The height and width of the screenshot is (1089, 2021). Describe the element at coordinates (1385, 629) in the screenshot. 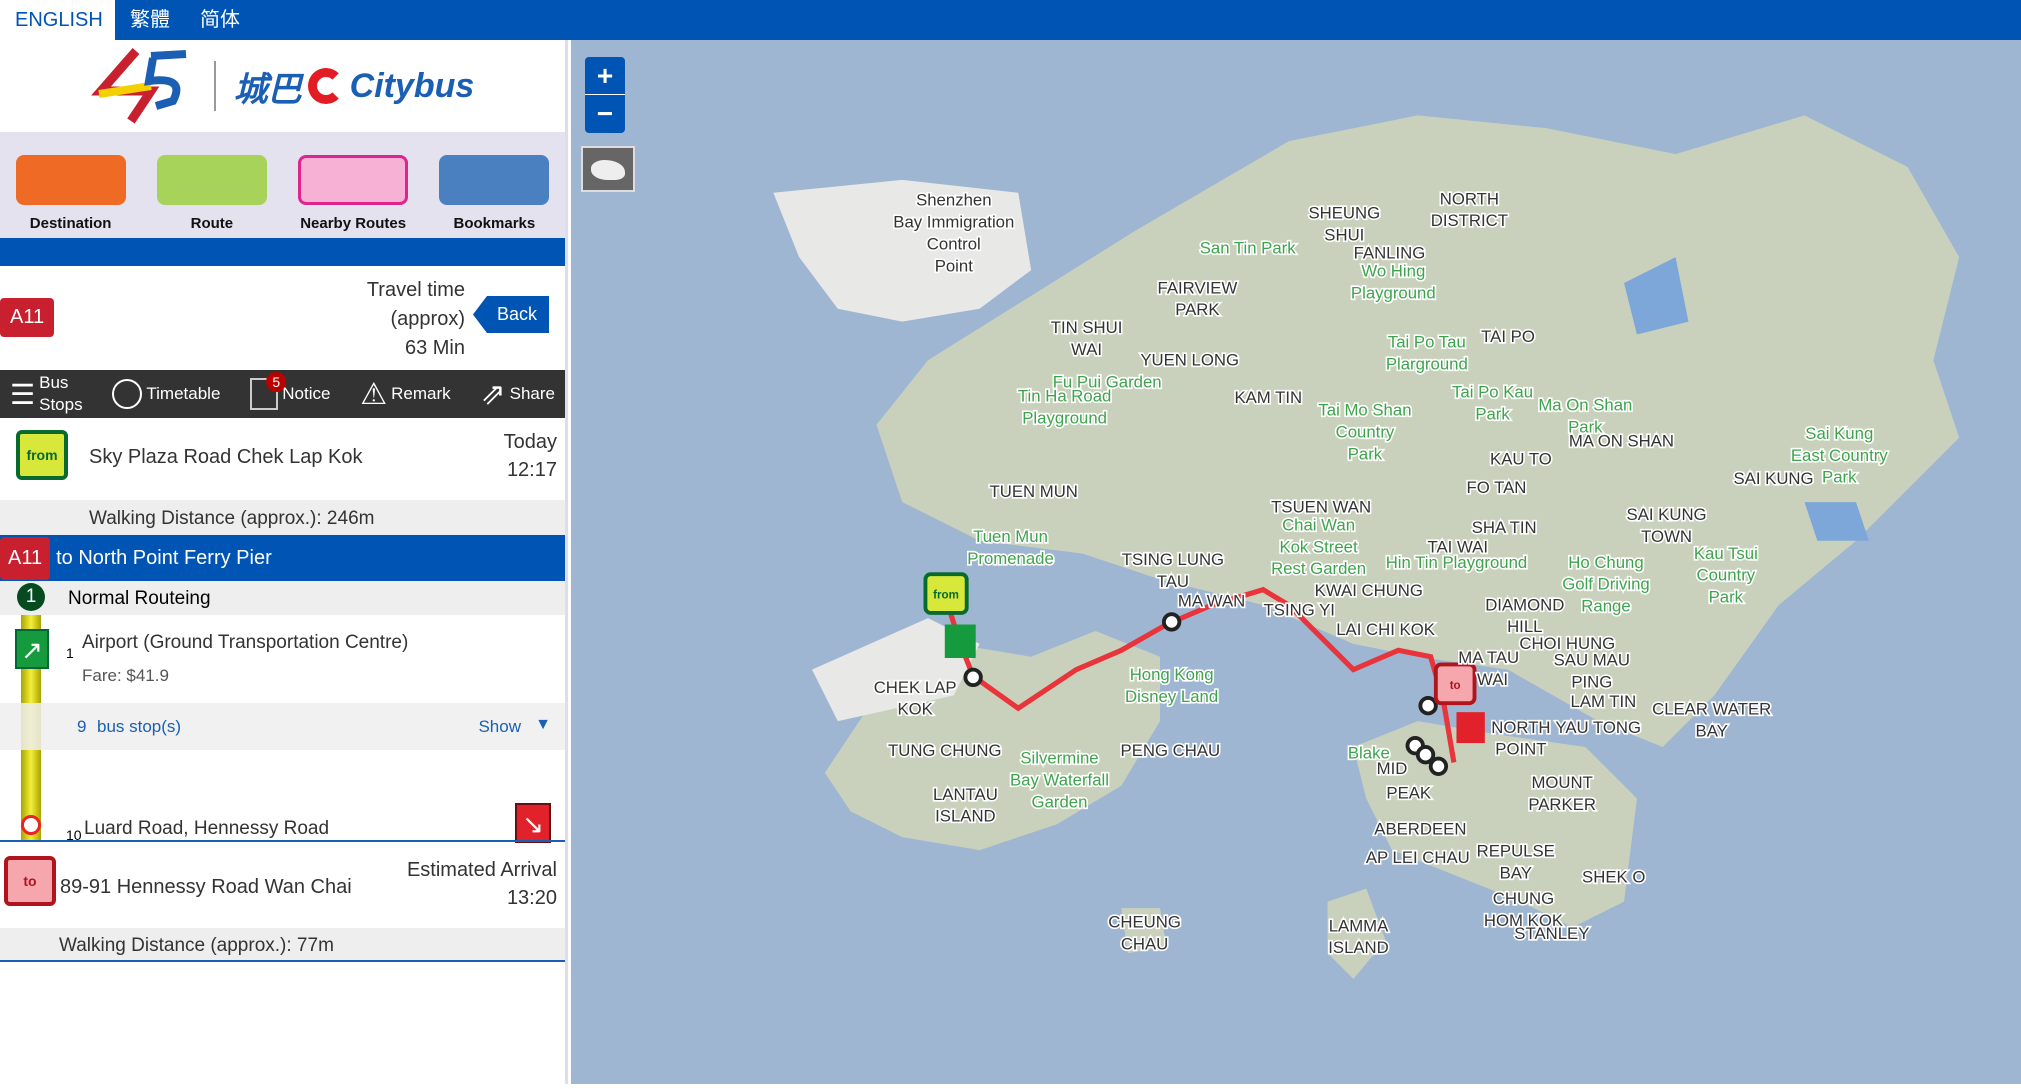

I see `map-place-label: LAI CHI KOK` at that location.